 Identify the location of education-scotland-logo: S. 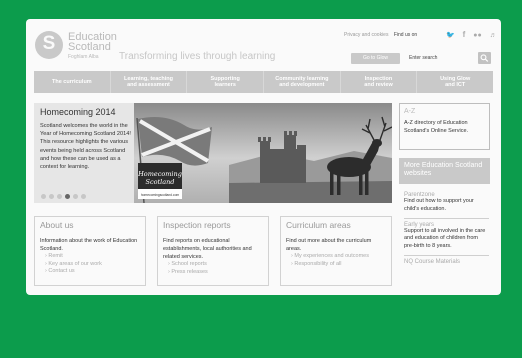
(49, 45).